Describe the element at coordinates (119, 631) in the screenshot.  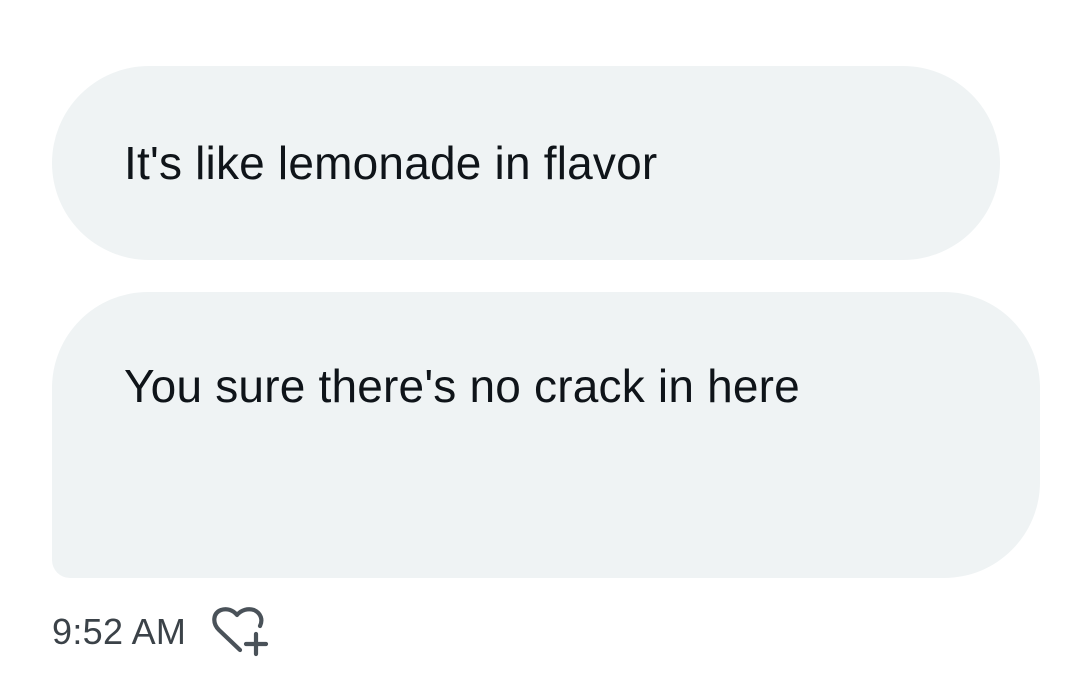
I see `message-timestamp: 9:52 AM` at that location.